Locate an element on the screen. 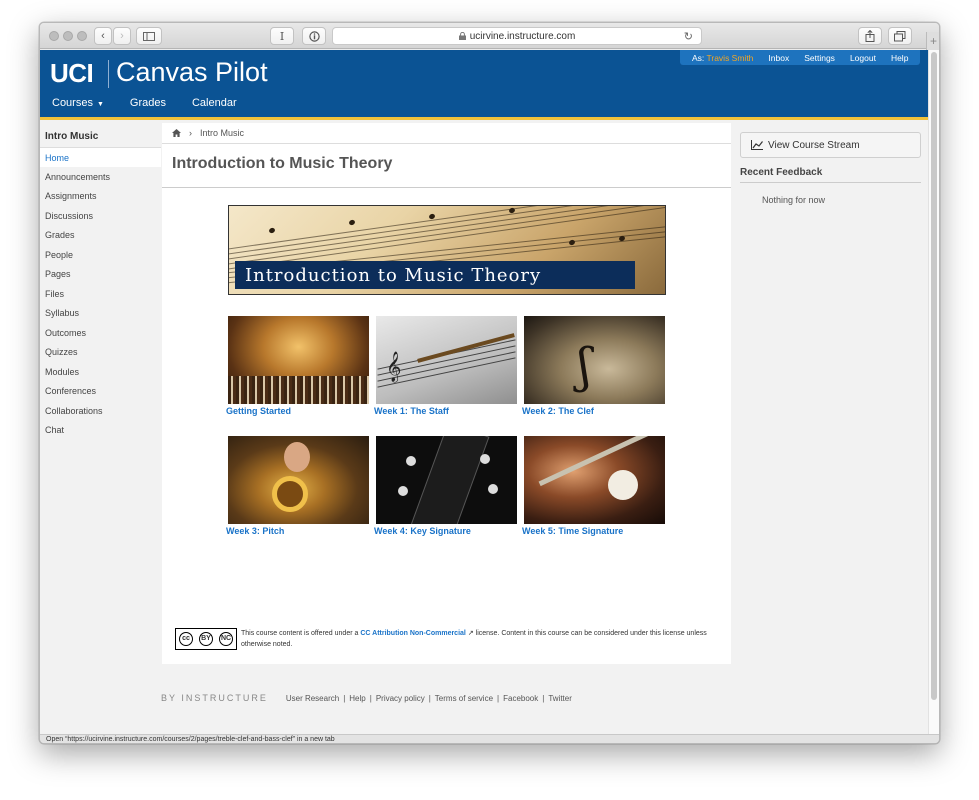  canvas-pilot-logo: Canvas Pilot is located at coordinates (192, 72).